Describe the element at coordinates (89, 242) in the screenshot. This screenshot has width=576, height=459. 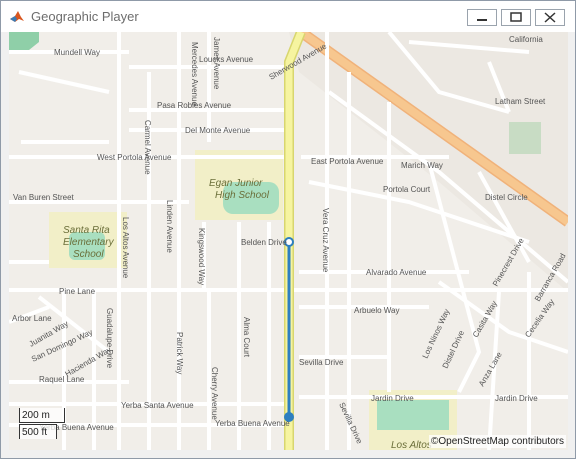
I see `label-santa-rita-2: Elementary` at that location.